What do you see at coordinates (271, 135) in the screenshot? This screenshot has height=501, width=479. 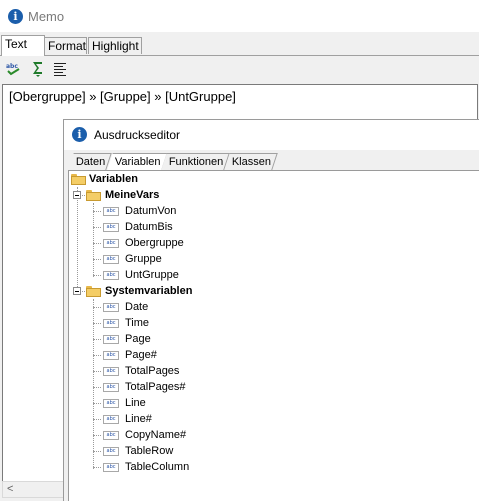 I see `dialog-title-bar: i Ausdruckseditor` at bounding box center [271, 135].